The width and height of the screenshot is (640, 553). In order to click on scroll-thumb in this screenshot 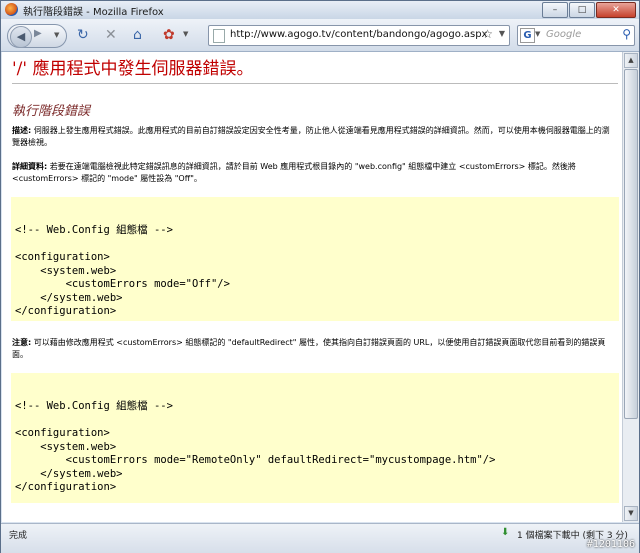, I will do `click(631, 244)`.